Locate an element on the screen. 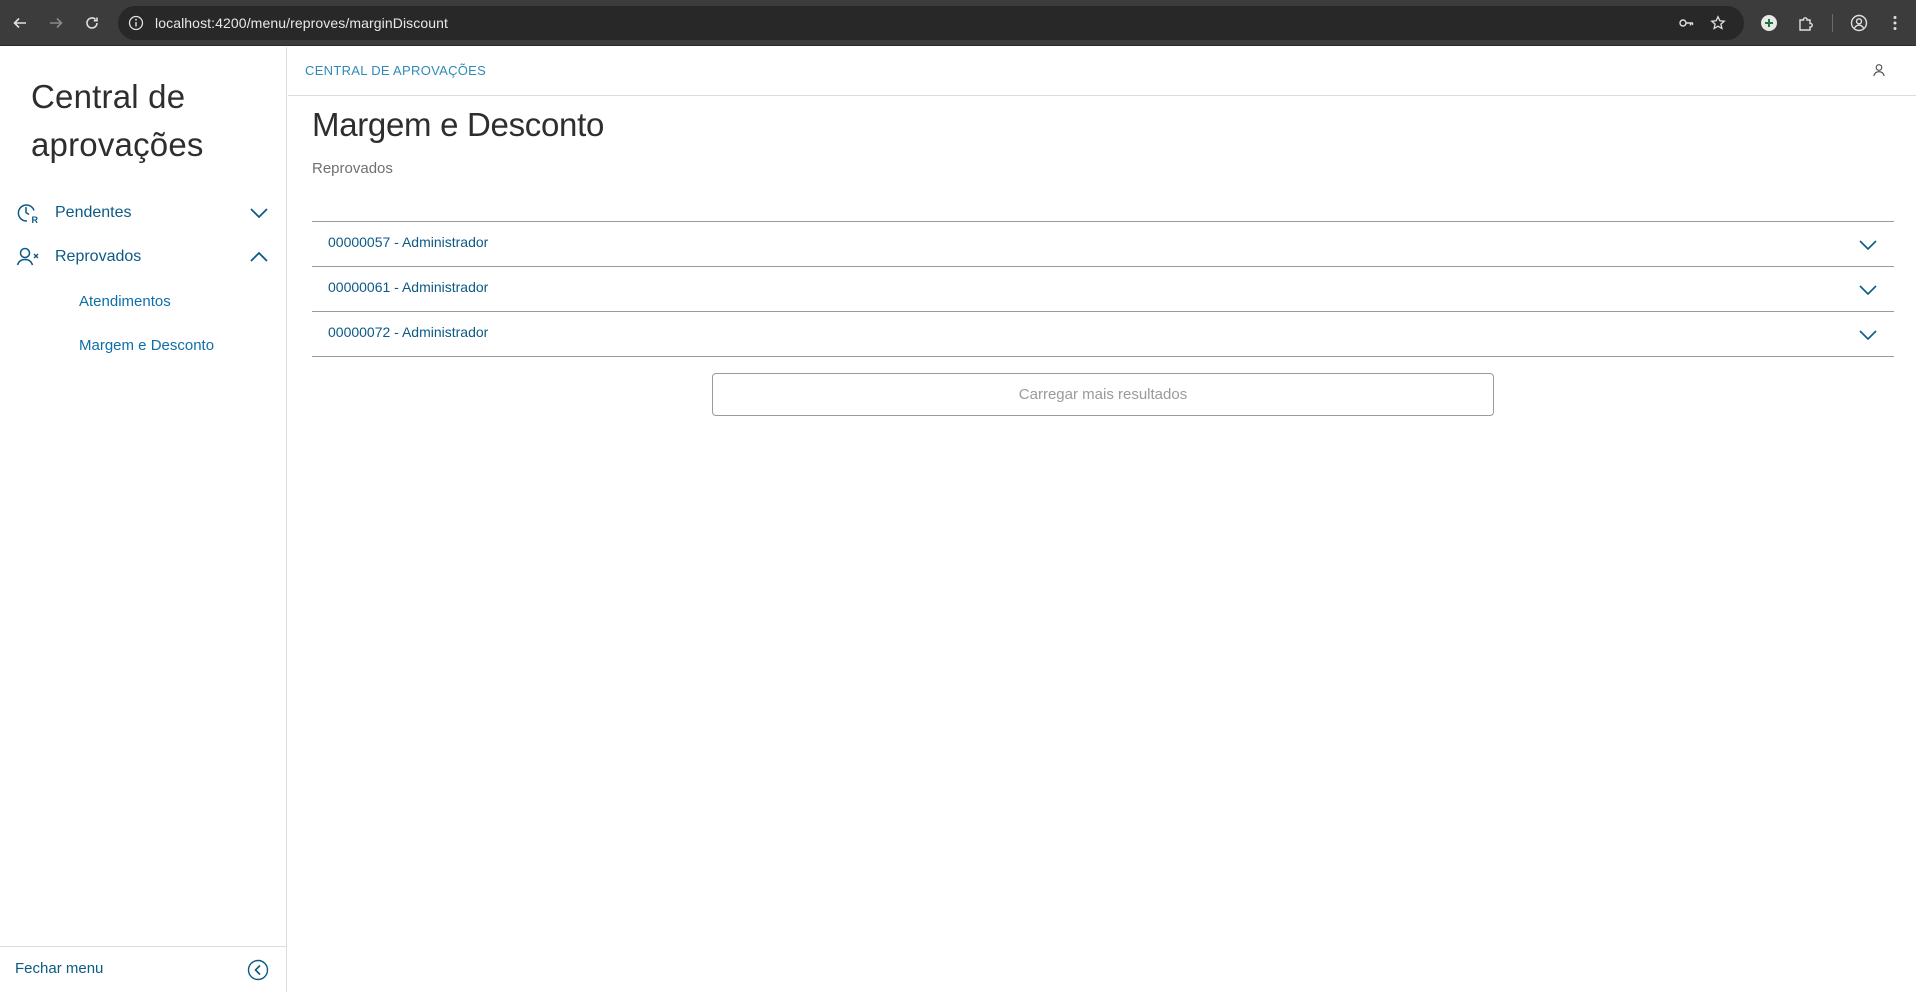 Image resolution: width=1916 pixels, height=992 pixels. list-item-label: 00000072 - Administrador is located at coordinates (408, 332).